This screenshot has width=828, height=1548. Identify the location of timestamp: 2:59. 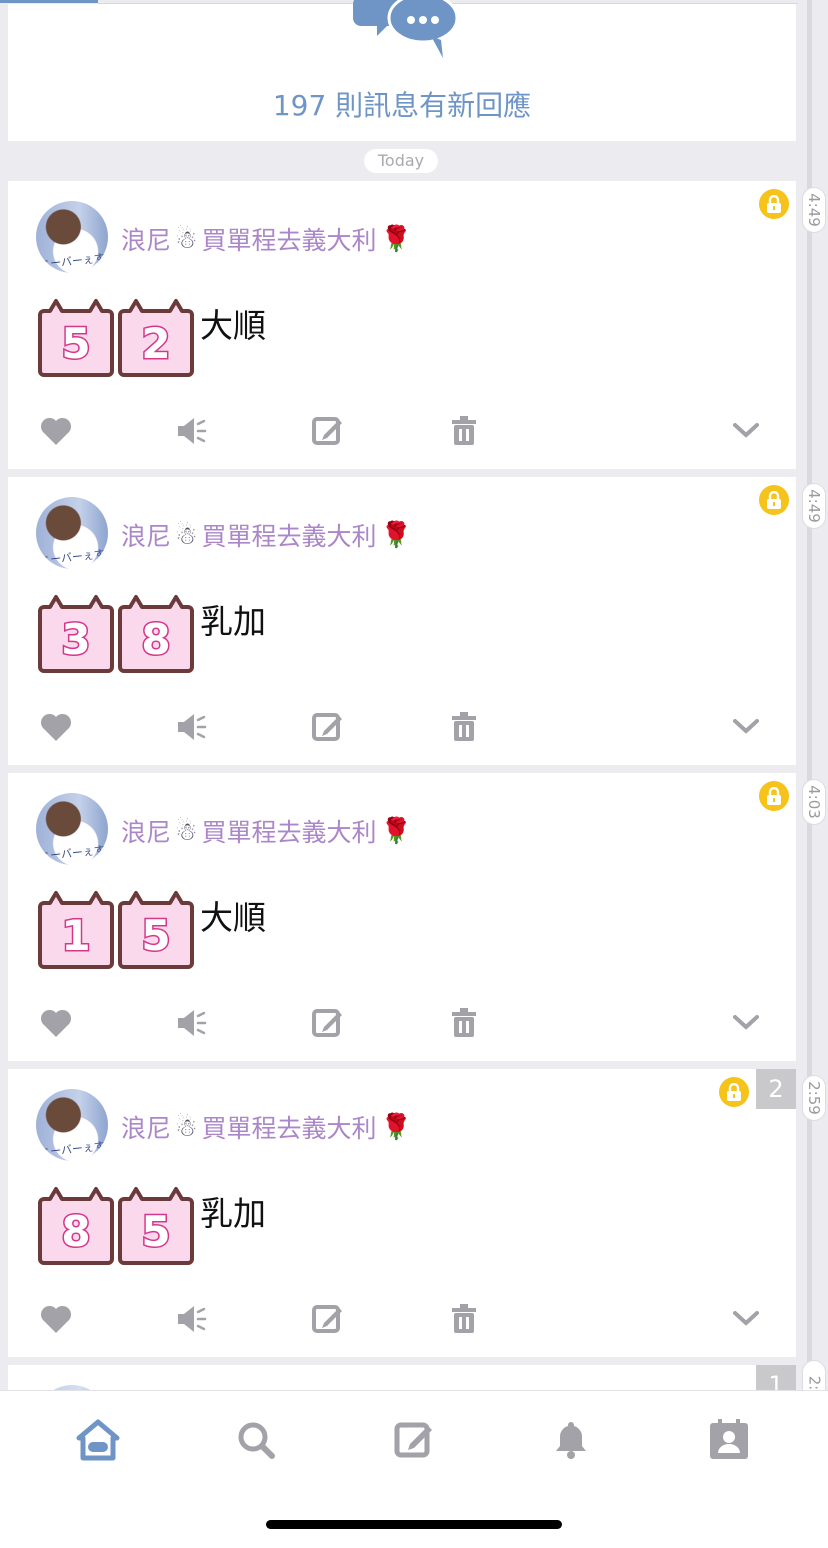
(814, 1098).